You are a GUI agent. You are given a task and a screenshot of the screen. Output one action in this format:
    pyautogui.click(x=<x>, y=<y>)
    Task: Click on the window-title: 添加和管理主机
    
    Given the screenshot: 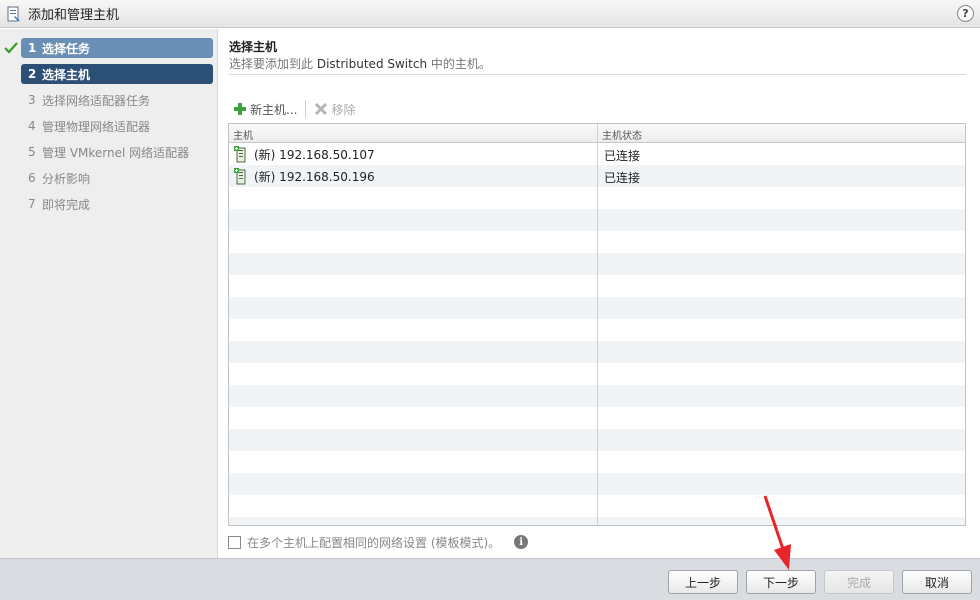 What is the action you would take?
    pyautogui.click(x=74, y=15)
    